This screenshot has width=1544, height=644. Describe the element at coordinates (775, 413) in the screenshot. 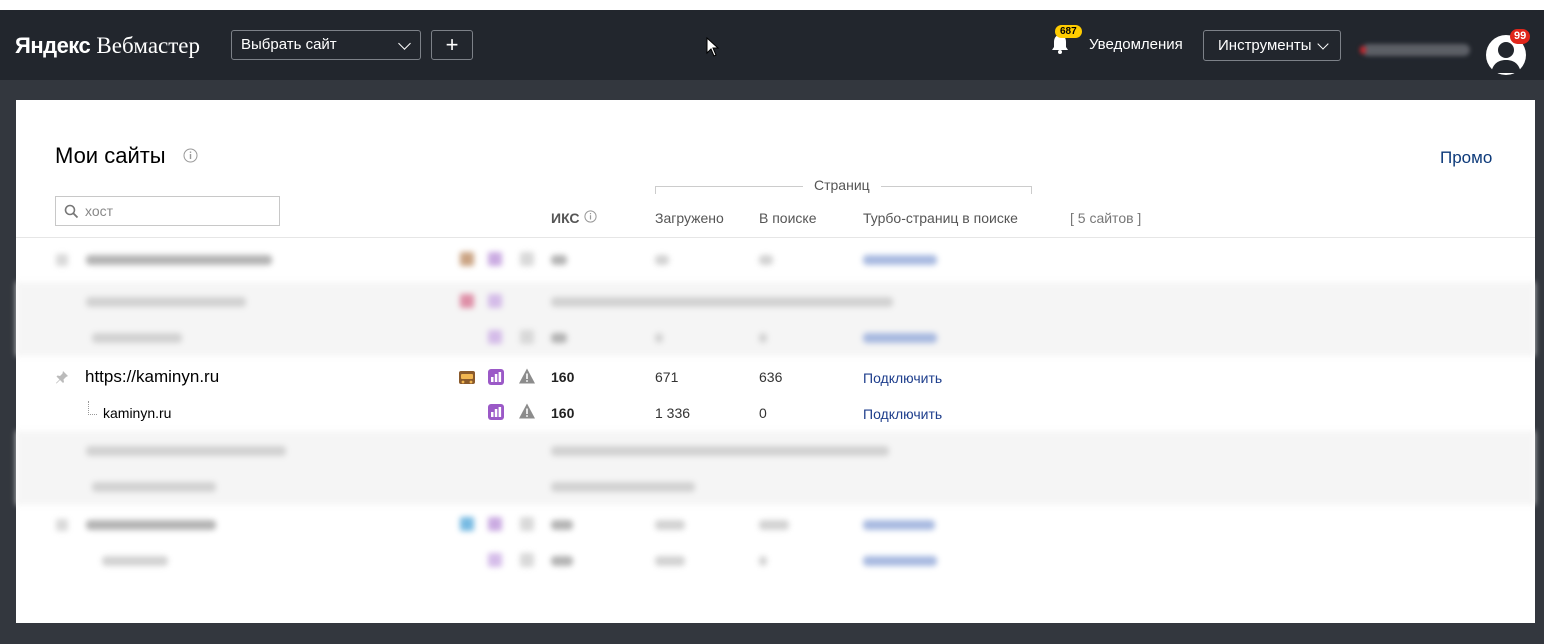

I see `table-row` at that location.